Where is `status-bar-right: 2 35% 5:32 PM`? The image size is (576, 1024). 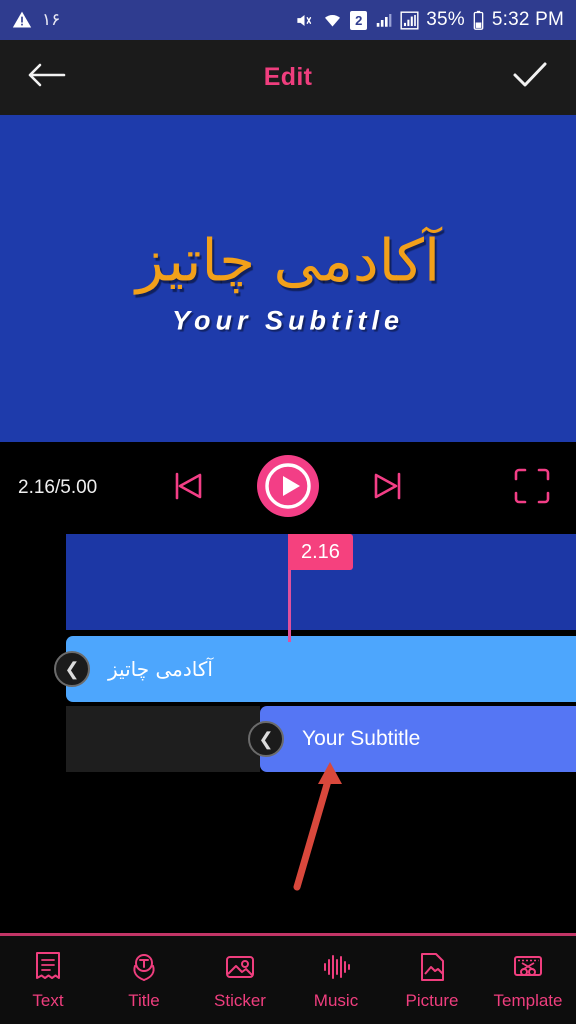 status-bar-right: 2 35% 5:32 PM is located at coordinates (429, 20).